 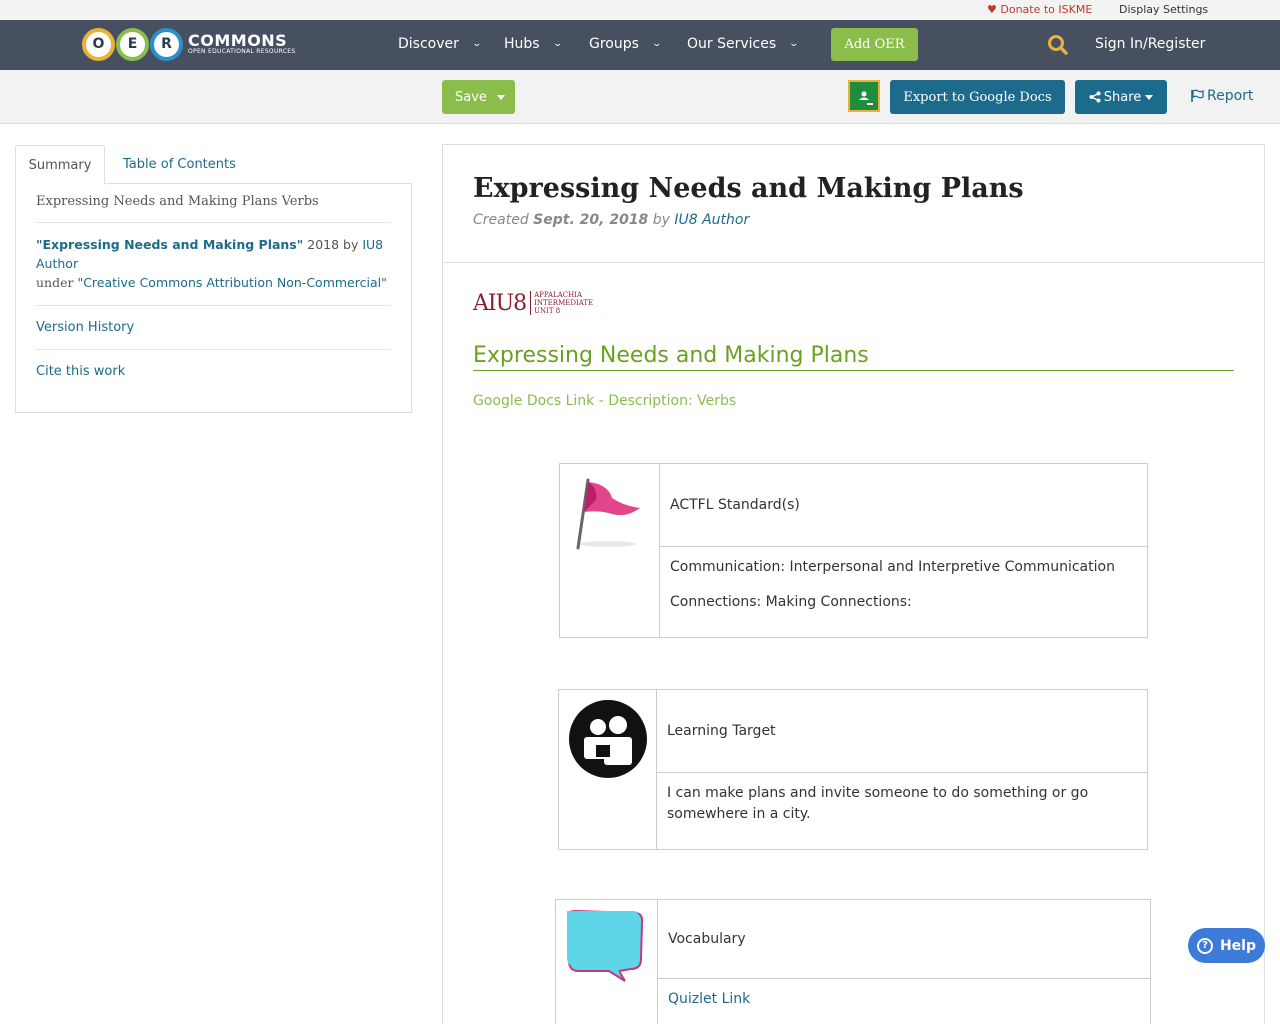 I want to click on vocabulary-body: Vocabulary Quizlet Link, so click(x=904, y=962).